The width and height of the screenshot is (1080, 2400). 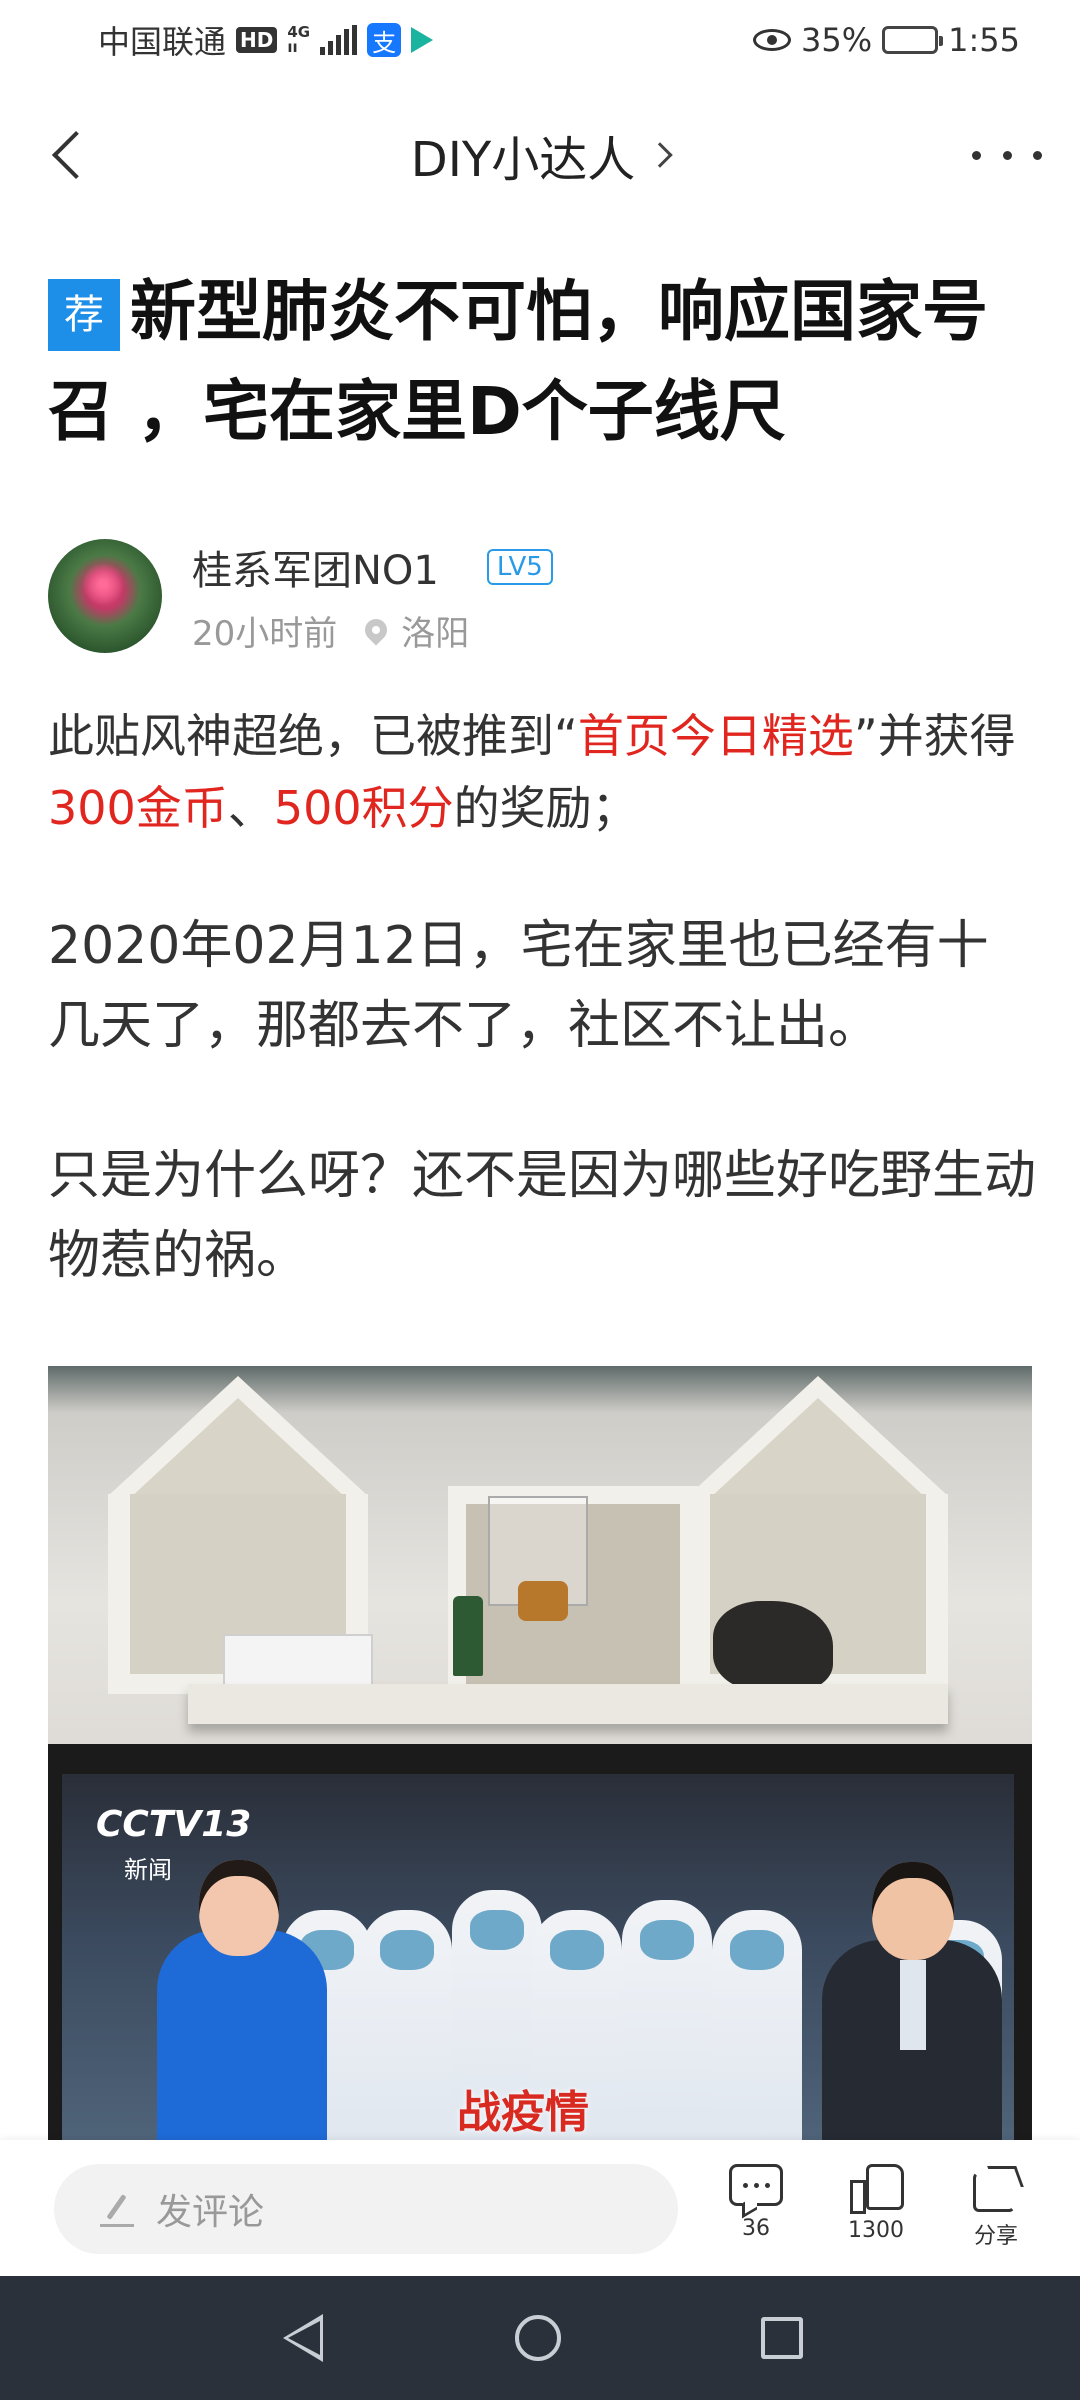 What do you see at coordinates (257, 40) in the screenshot?
I see `hd-icon: HD` at bounding box center [257, 40].